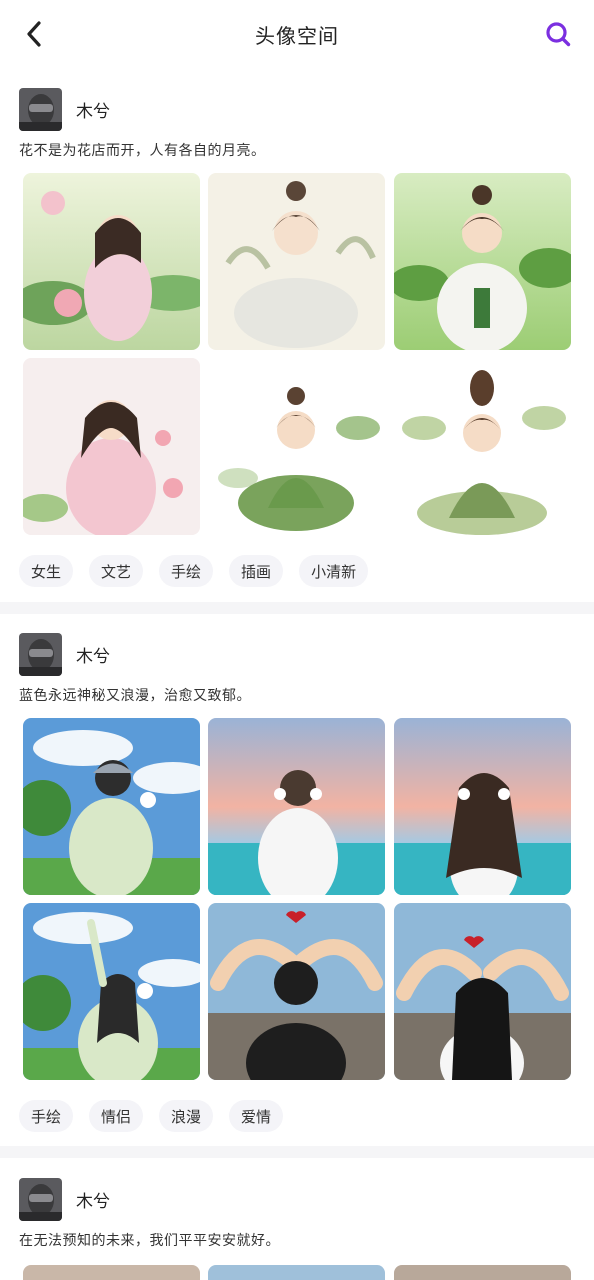  Describe the element at coordinates (149, 1241) in the screenshot. I see `post-caption: 在无法预知的未来，我们平平安安就好。` at that location.